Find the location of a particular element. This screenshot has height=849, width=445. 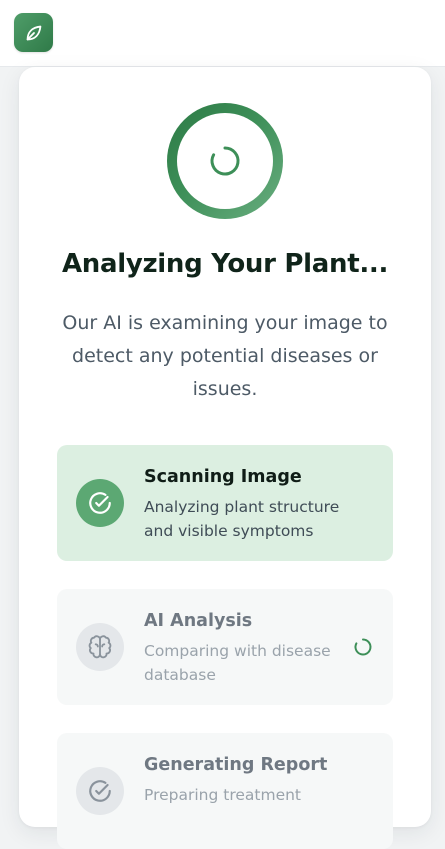

progress-ring-inner is located at coordinates (225, 161).